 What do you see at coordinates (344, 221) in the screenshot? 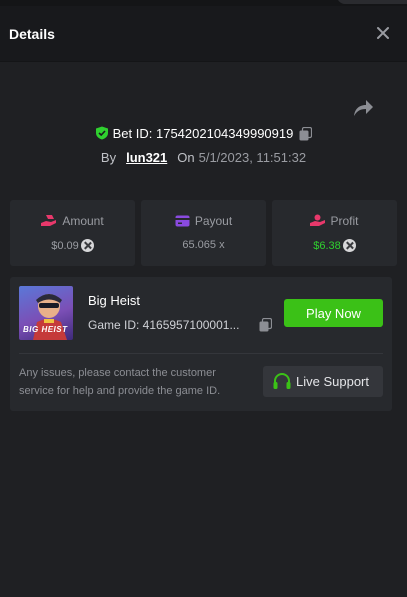
I see `stat-profit-label: Profit` at bounding box center [344, 221].